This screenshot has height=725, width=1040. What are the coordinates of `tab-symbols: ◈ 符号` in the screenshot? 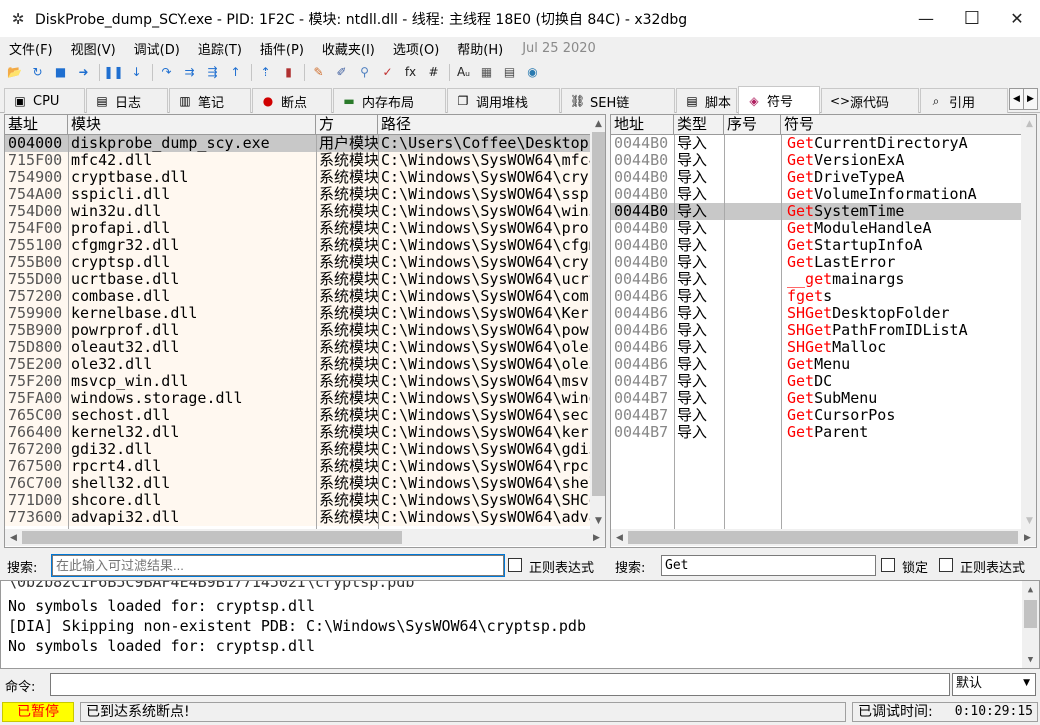 It's located at (779, 100).